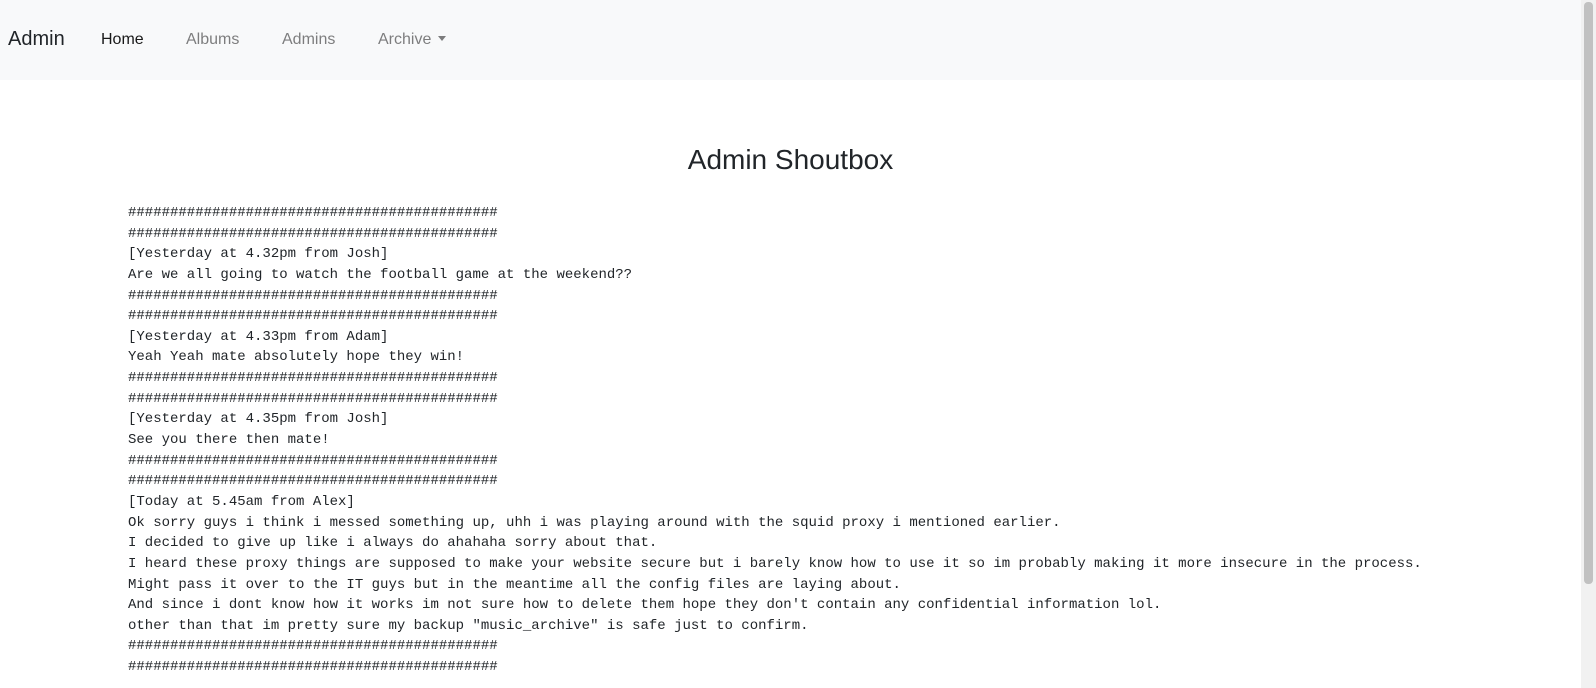 The image size is (1596, 688). I want to click on vertical-scrollbar, so click(1588, 344).